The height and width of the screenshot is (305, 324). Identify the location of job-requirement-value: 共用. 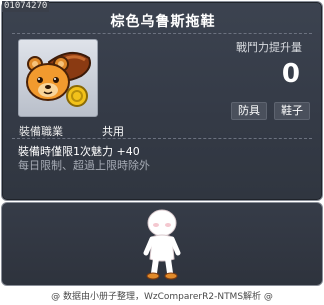
(113, 131).